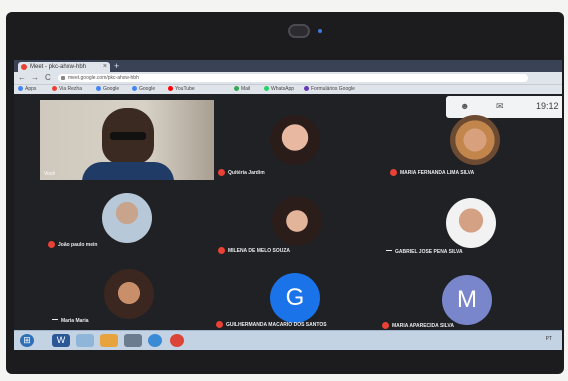 Image resolution: width=568 pixels, height=381 pixels. I want to click on participant-name: Quitéria Jardim, so click(241, 172).